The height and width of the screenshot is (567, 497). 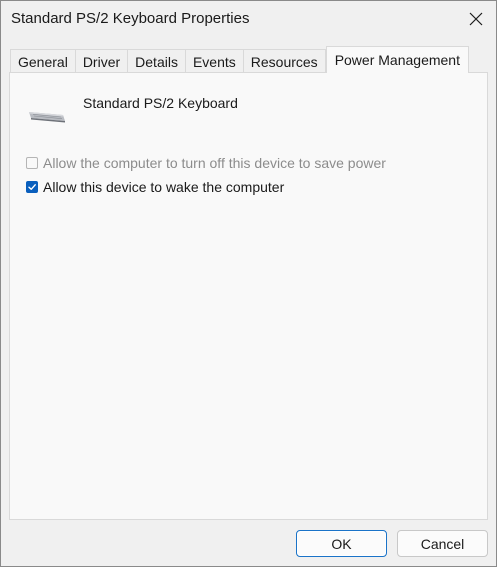 I want to click on tab-driver: Driver, so click(x=102, y=61).